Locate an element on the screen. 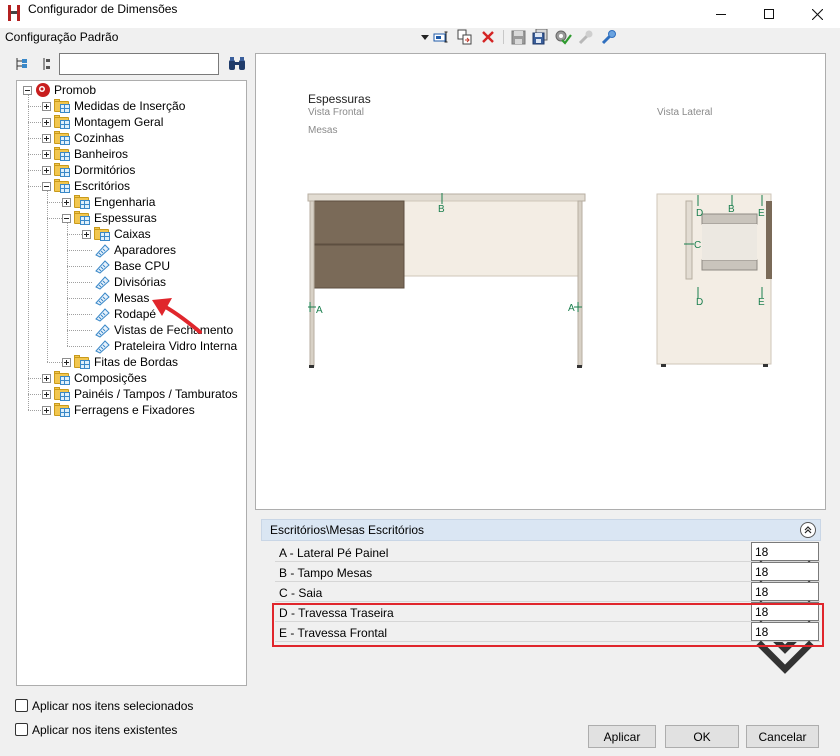 This screenshot has width=840, height=756. tree-item-engenharia: Engenharia is located at coordinates (108, 202).